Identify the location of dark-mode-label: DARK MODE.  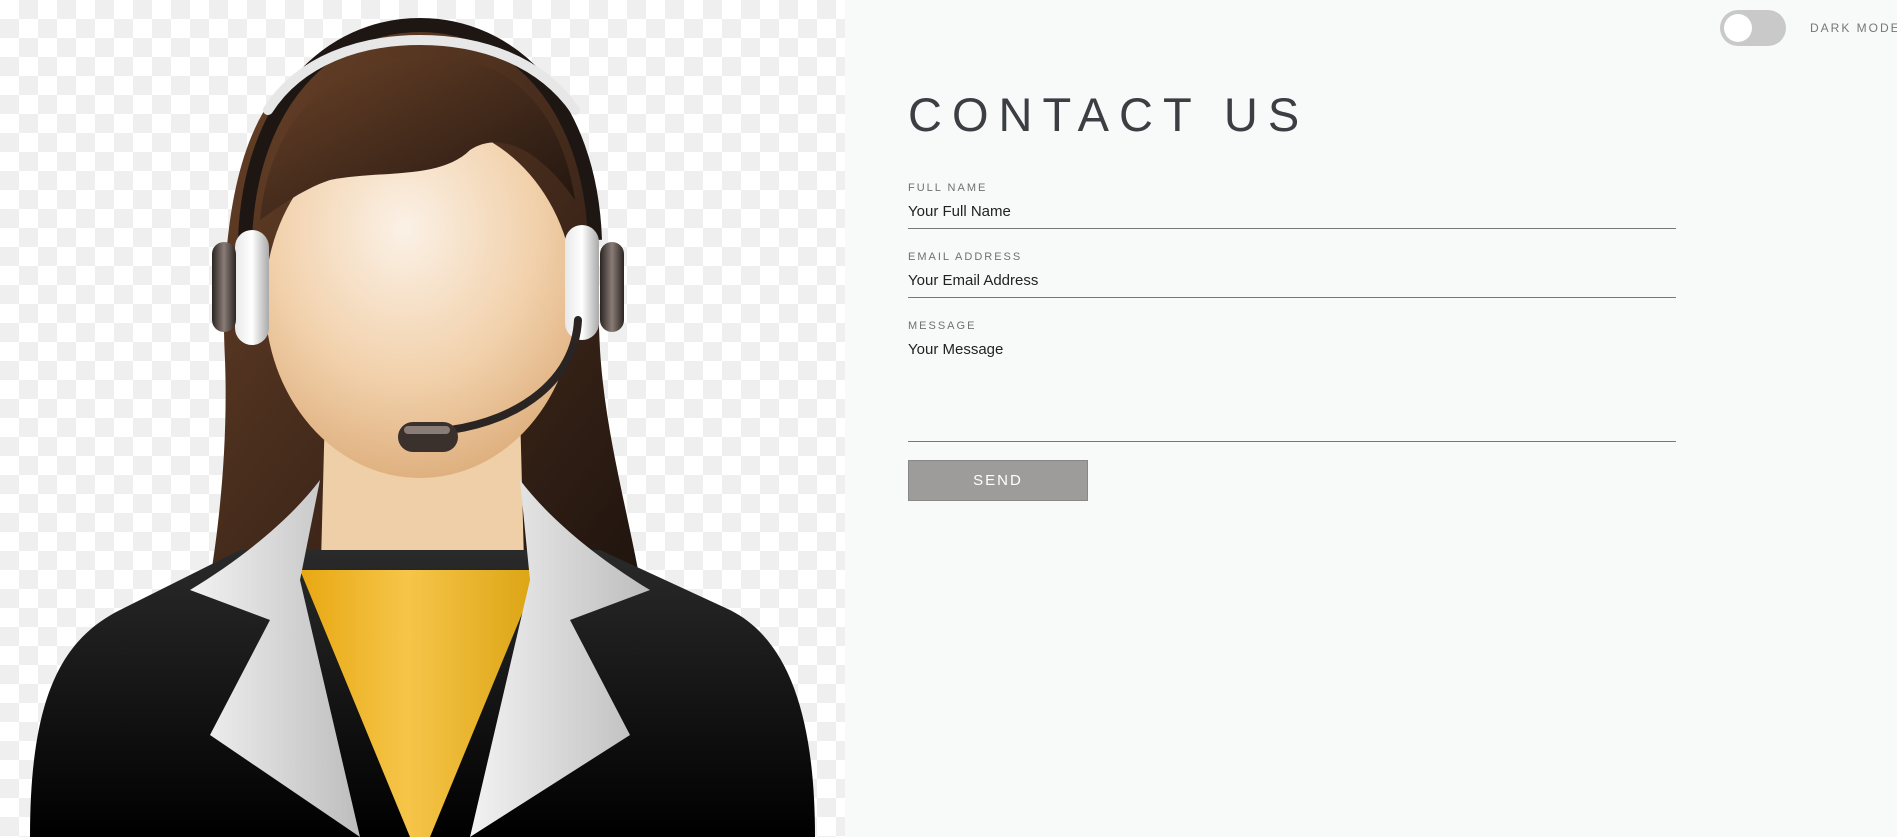
(1853, 28).